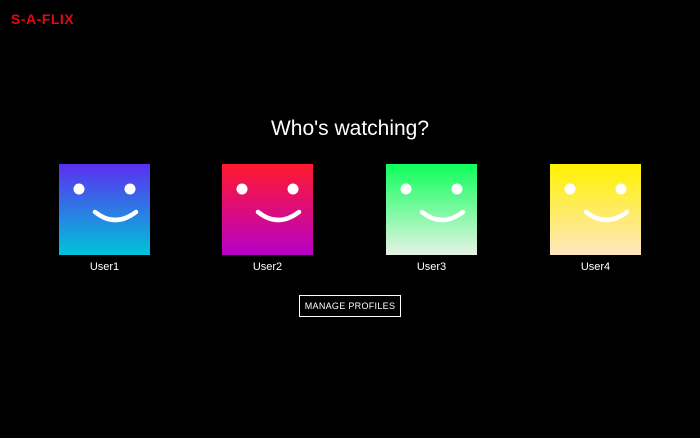  Describe the element at coordinates (42, 19) in the screenshot. I see `app-logo: S-A-FLIX` at that location.